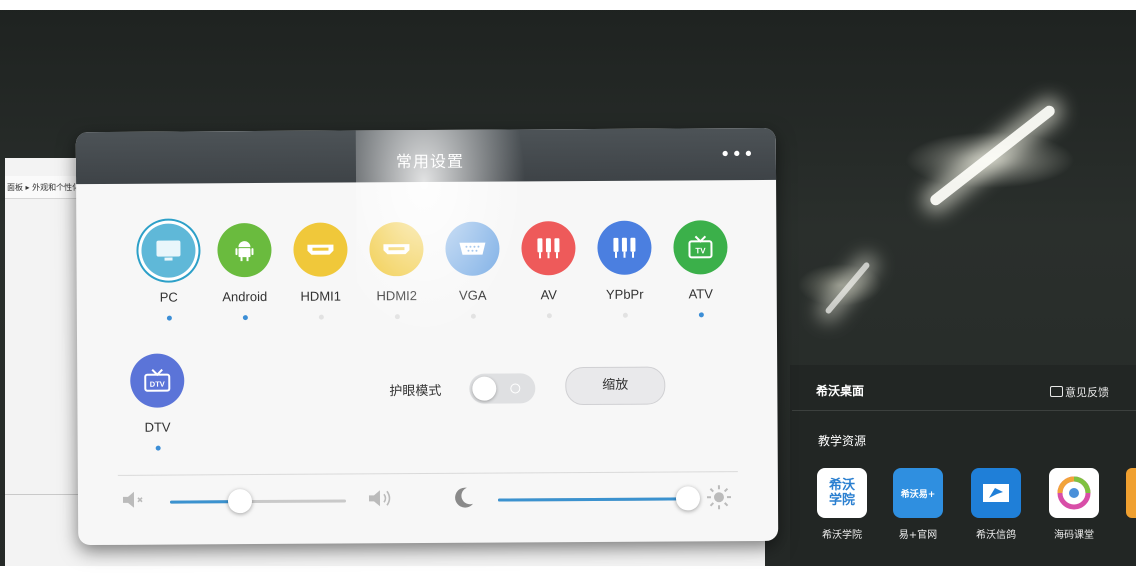 Image resolution: width=1136 pixels, height=574 pixels. I want to click on zoom-button: 缩放, so click(615, 386).